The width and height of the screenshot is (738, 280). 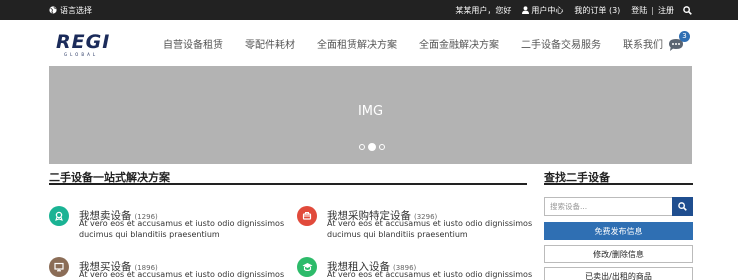 I want to click on user-center-label: 用户中心, so click(x=547, y=10).